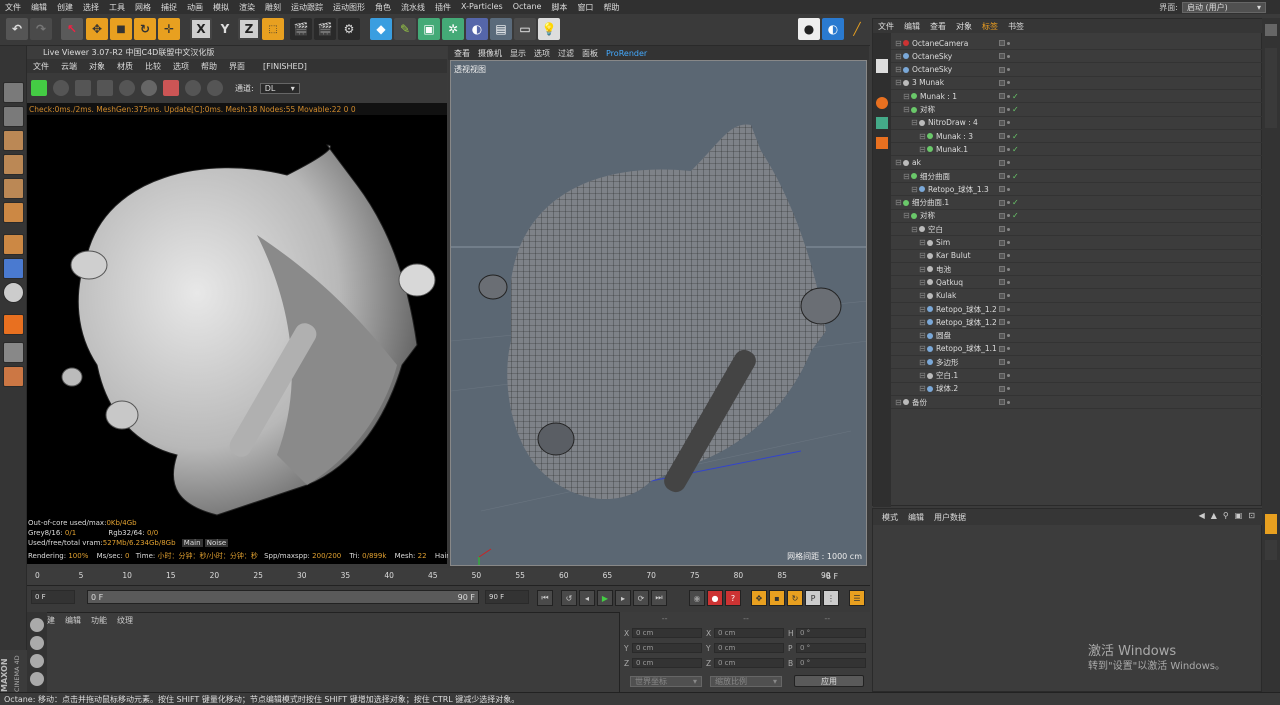 The width and height of the screenshot is (1280, 705). I want to click on key-pla-icon: ⋮, so click(831, 598).